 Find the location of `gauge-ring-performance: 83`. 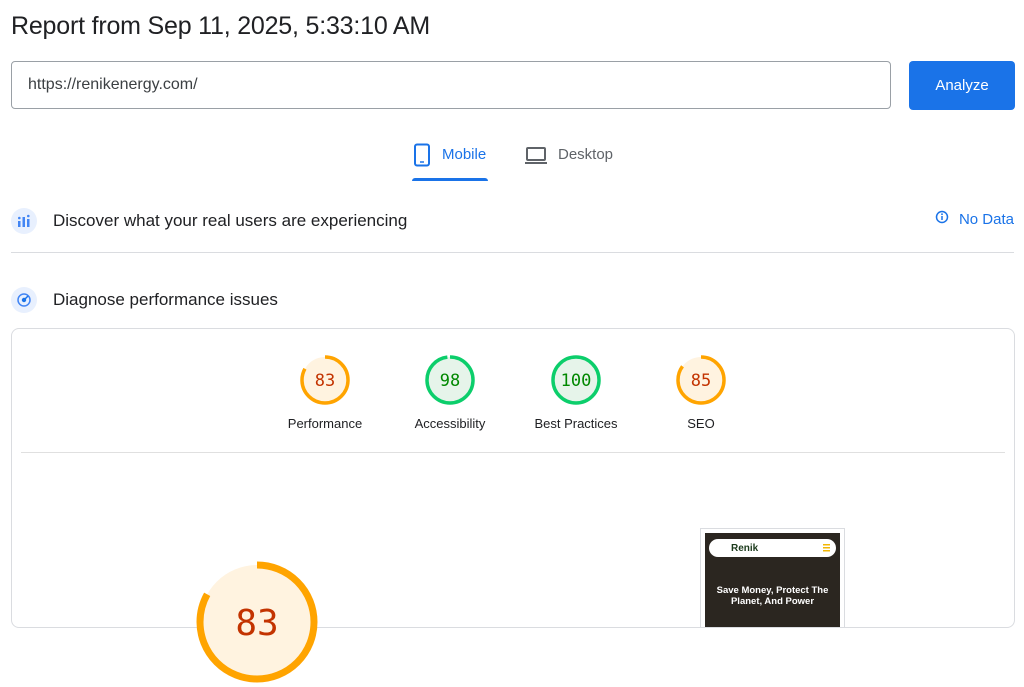

gauge-ring-performance: 83 is located at coordinates (325, 380).